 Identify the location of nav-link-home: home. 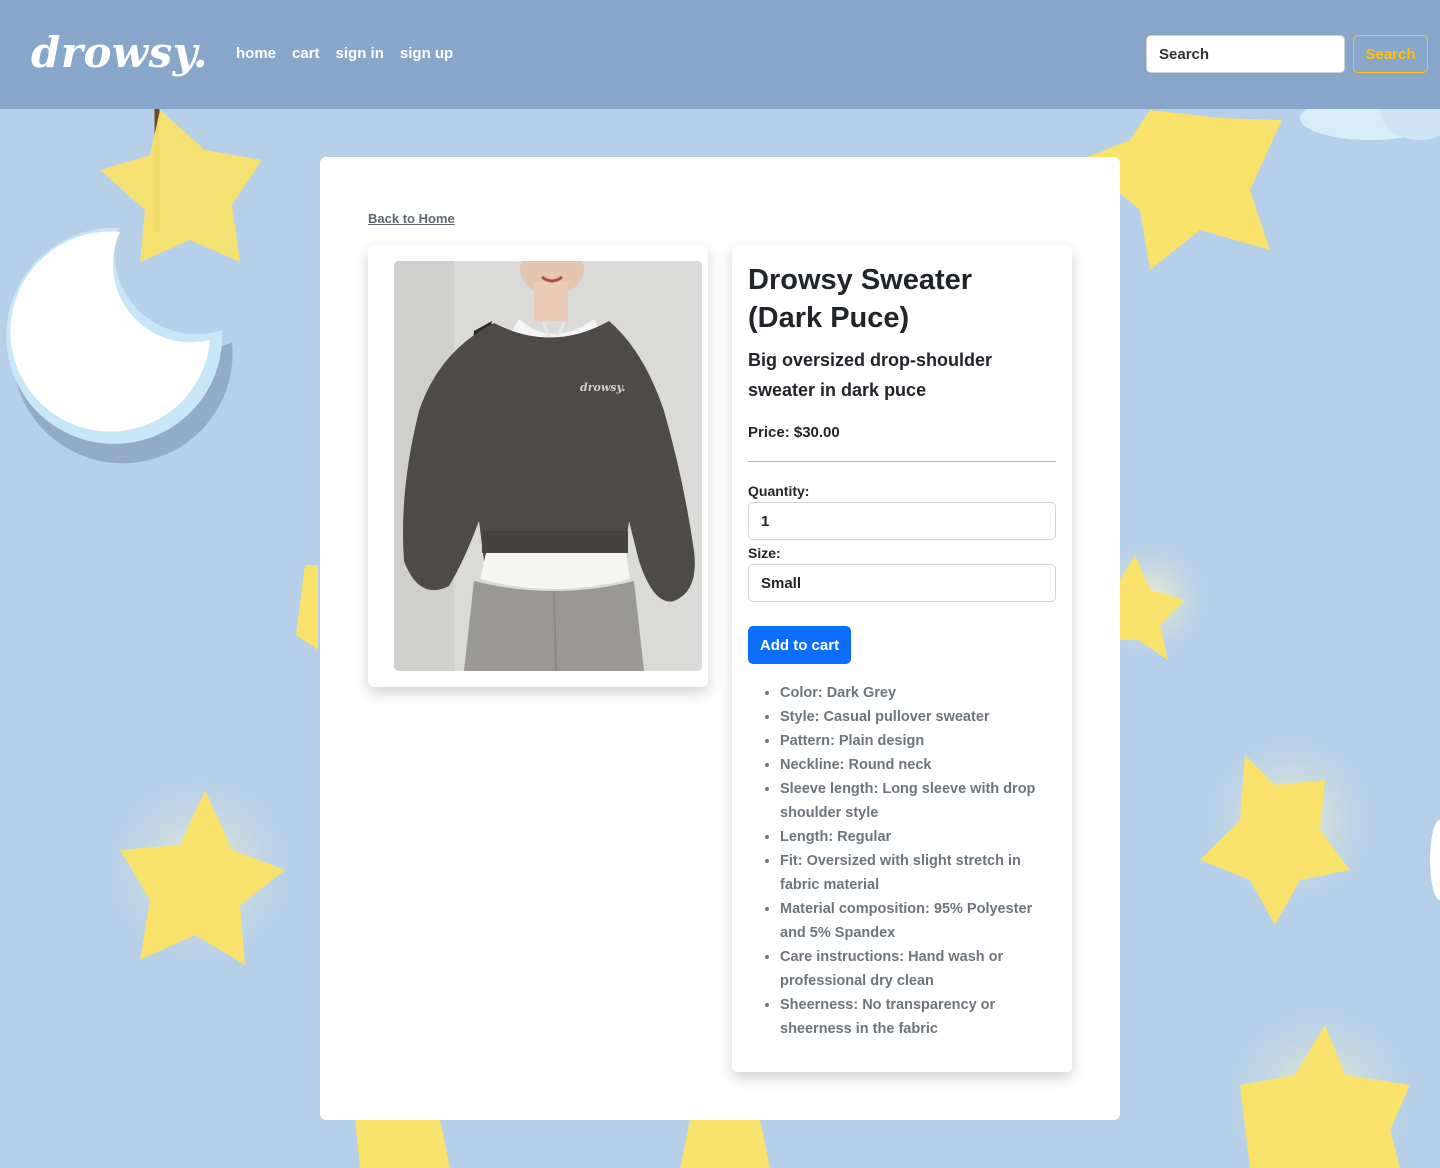
(256, 53).